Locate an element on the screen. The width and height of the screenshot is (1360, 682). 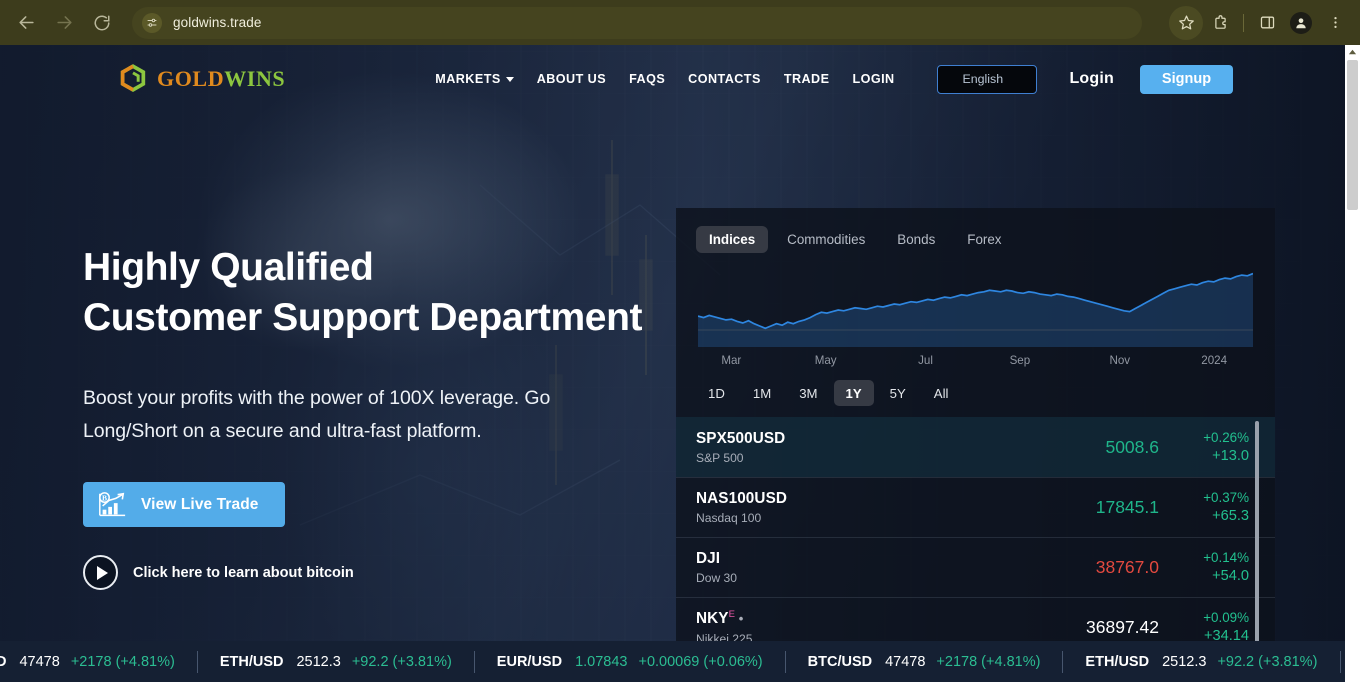
nav-item-faqs: FAQS is located at coordinates (647, 79).